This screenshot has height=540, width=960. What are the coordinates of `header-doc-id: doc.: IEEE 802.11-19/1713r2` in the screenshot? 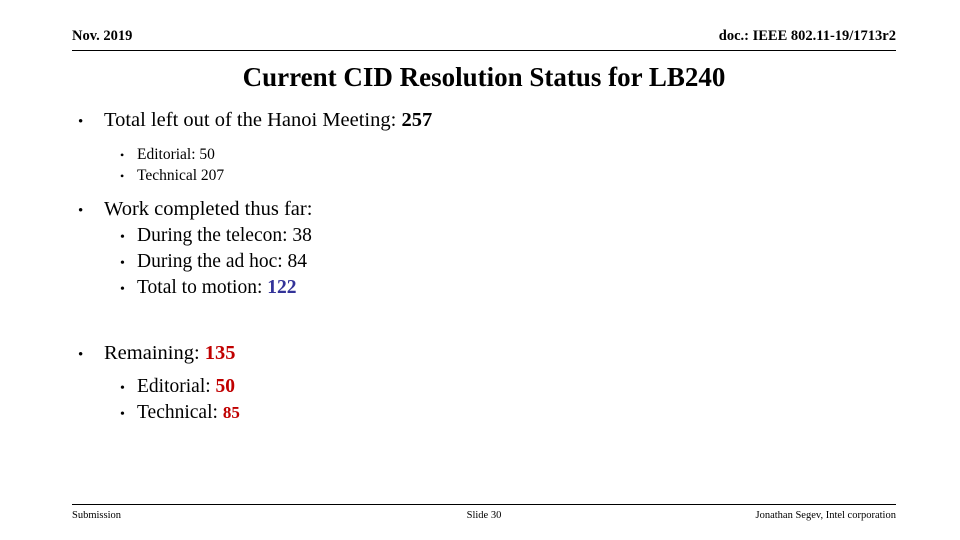 It's located at (807, 36).